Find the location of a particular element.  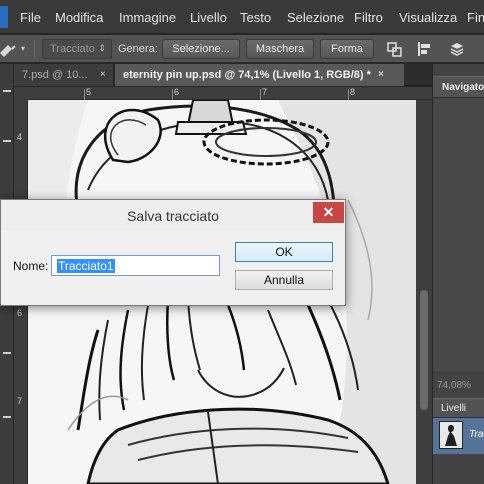

tool-preset-caret-icon: ▾ is located at coordinates (23, 48).